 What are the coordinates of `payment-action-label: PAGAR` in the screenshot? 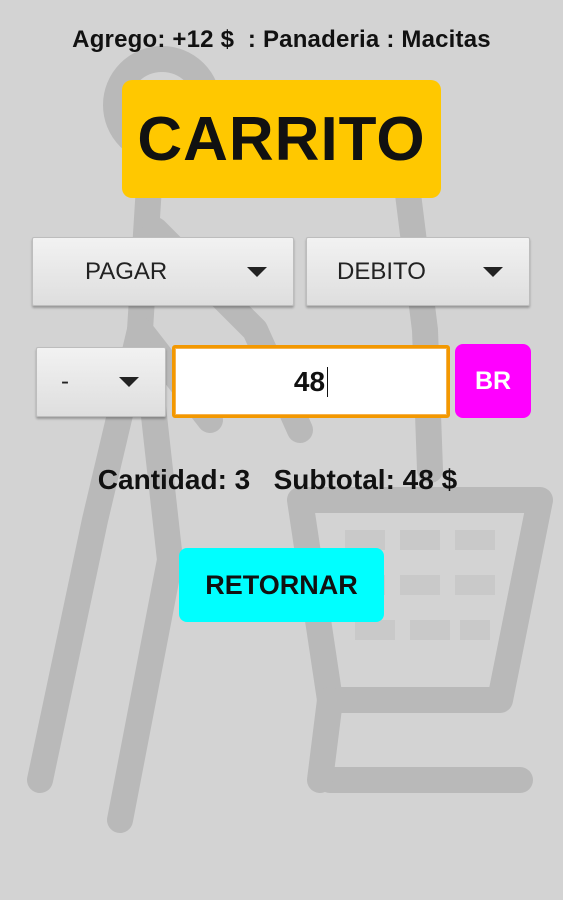 It's located at (126, 271).